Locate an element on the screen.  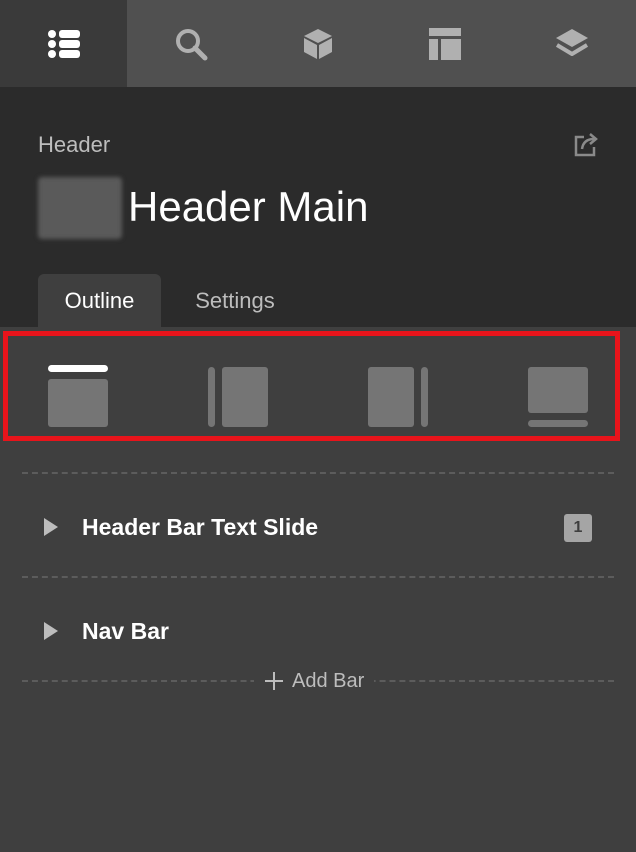
header-top-layout-icon is located at coordinates (78, 396).